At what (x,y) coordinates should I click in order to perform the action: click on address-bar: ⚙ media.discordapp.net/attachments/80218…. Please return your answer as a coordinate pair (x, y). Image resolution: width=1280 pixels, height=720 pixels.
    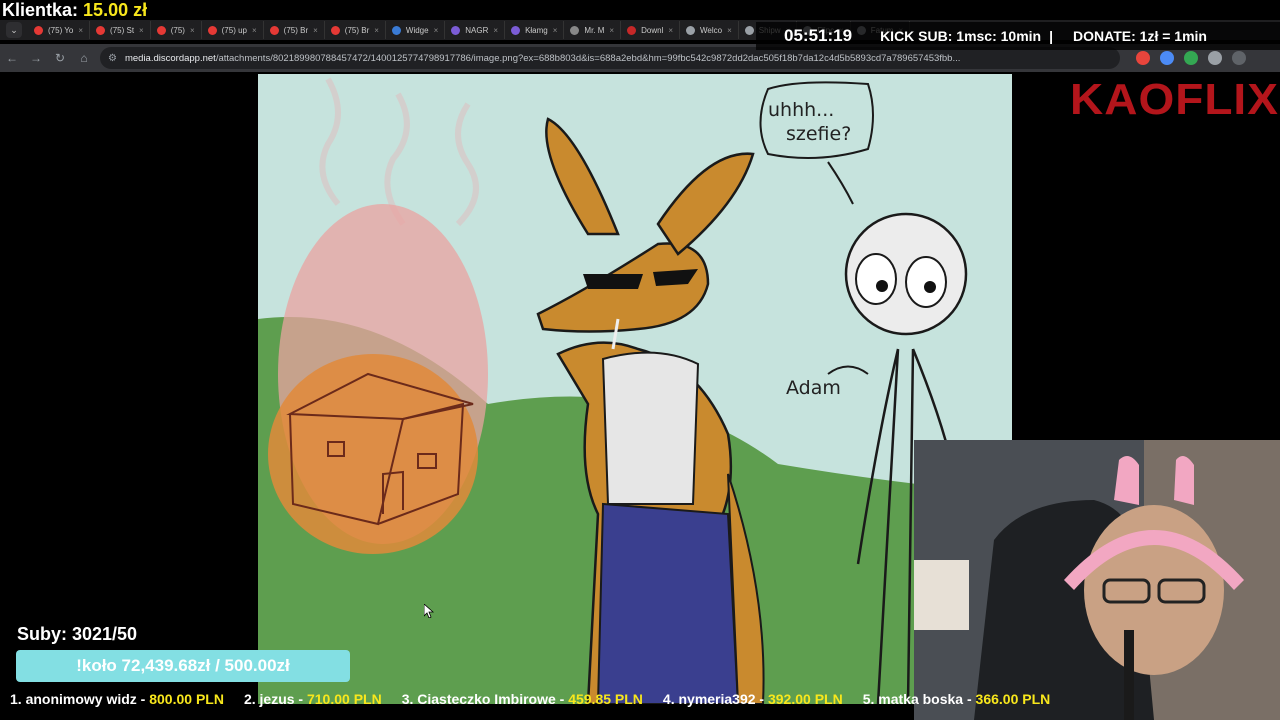
    Looking at the image, I should click on (610, 58).